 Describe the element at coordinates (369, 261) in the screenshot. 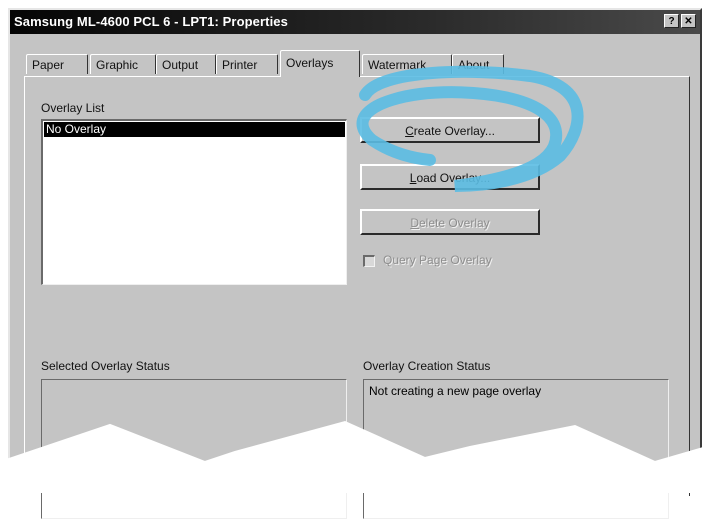

I see `query-page-overlay-checkbox` at that location.